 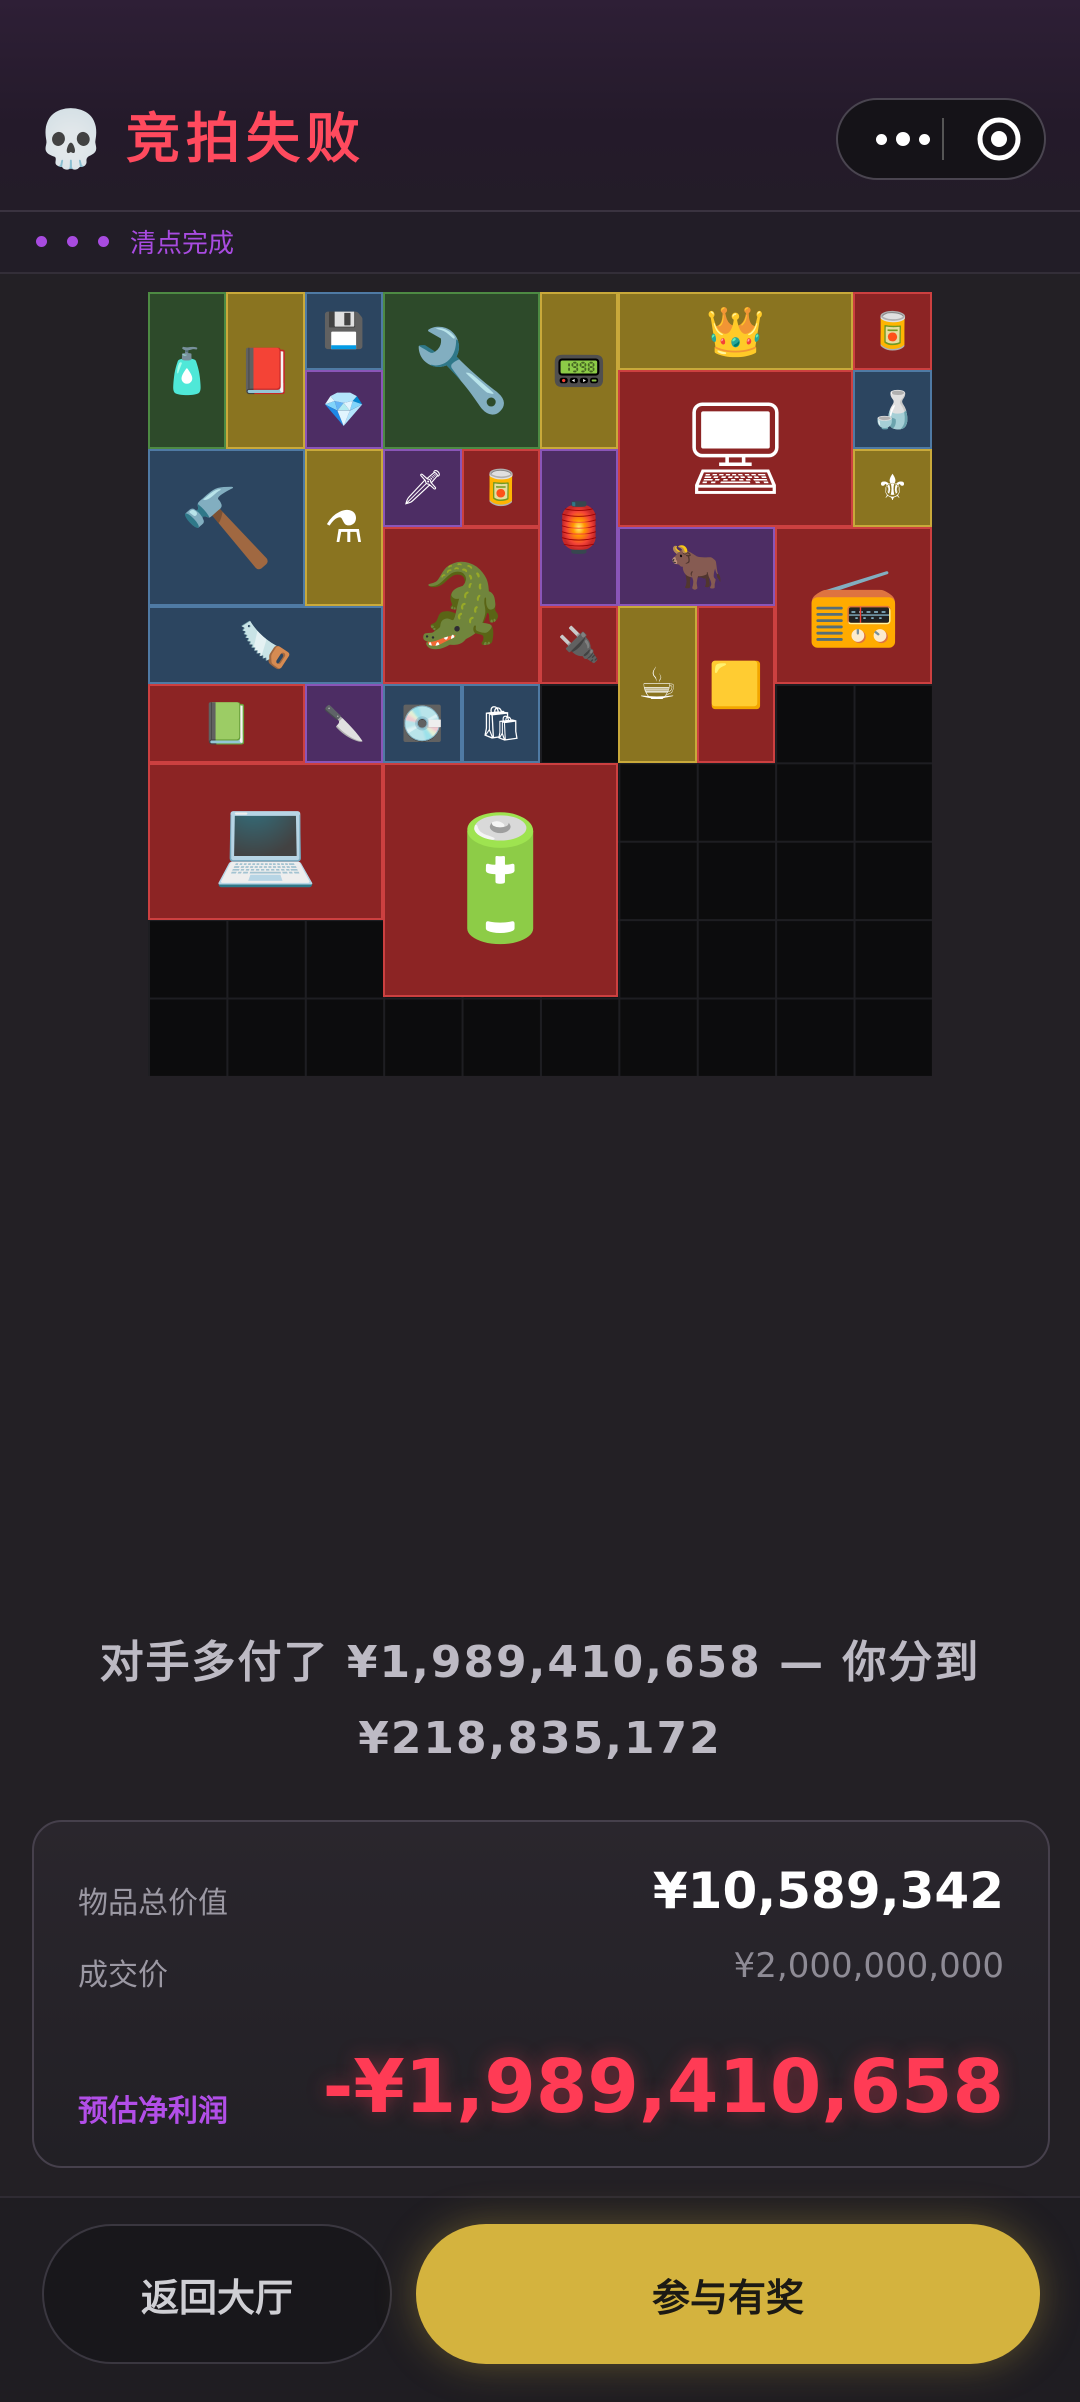 I want to click on server-unit-item: 🖥, so click(x=735, y=448).